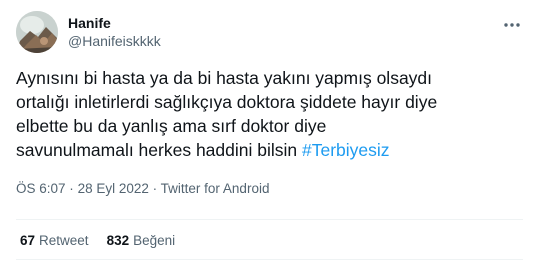  What do you see at coordinates (114, 41) in the screenshot?
I see `author-handle: @Hanifeiskkkk` at bounding box center [114, 41].